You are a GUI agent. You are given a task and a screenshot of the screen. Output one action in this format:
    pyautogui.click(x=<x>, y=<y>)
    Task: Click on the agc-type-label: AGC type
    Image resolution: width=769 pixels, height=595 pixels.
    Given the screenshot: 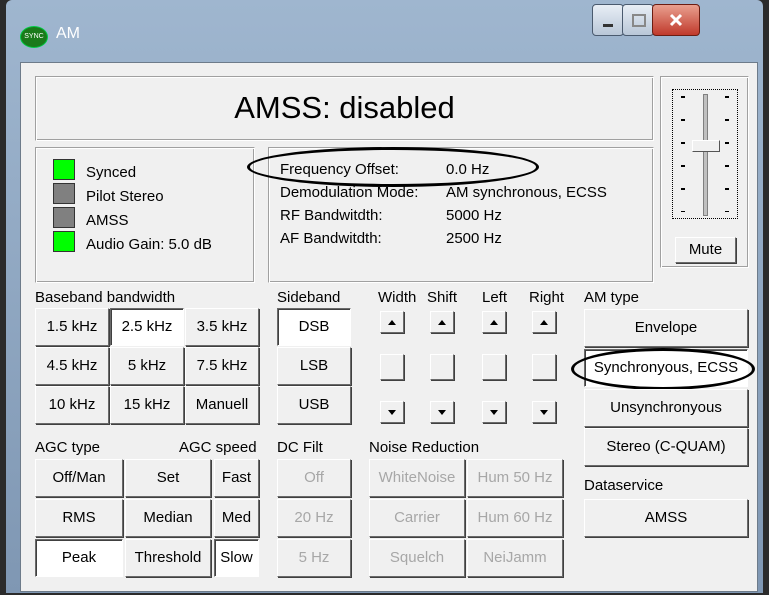 What is the action you would take?
    pyautogui.click(x=68, y=447)
    